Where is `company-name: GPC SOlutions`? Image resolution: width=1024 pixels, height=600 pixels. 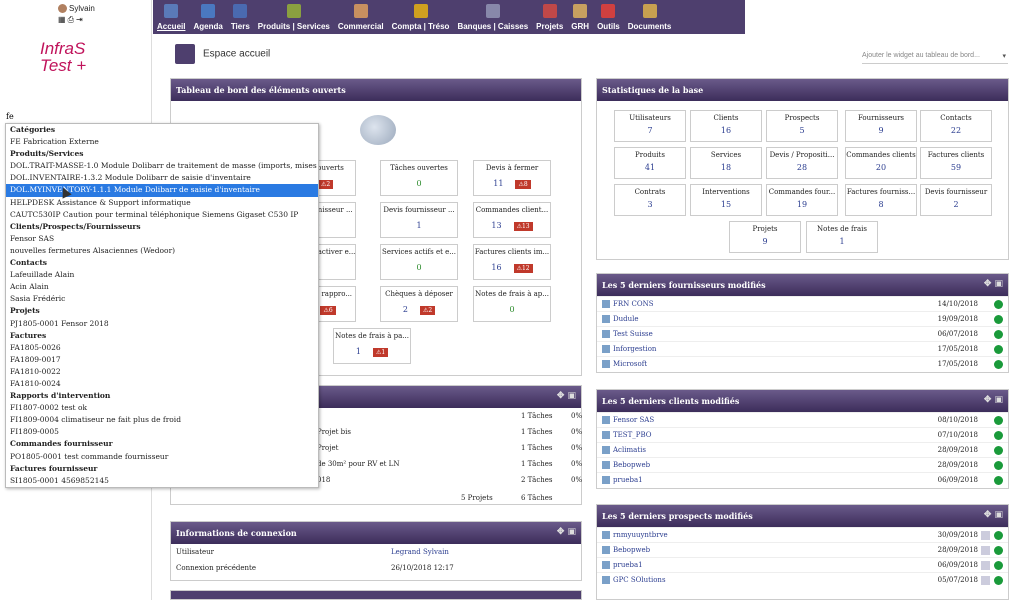
company-name: GPC SOlutions is located at coordinates (639, 580).